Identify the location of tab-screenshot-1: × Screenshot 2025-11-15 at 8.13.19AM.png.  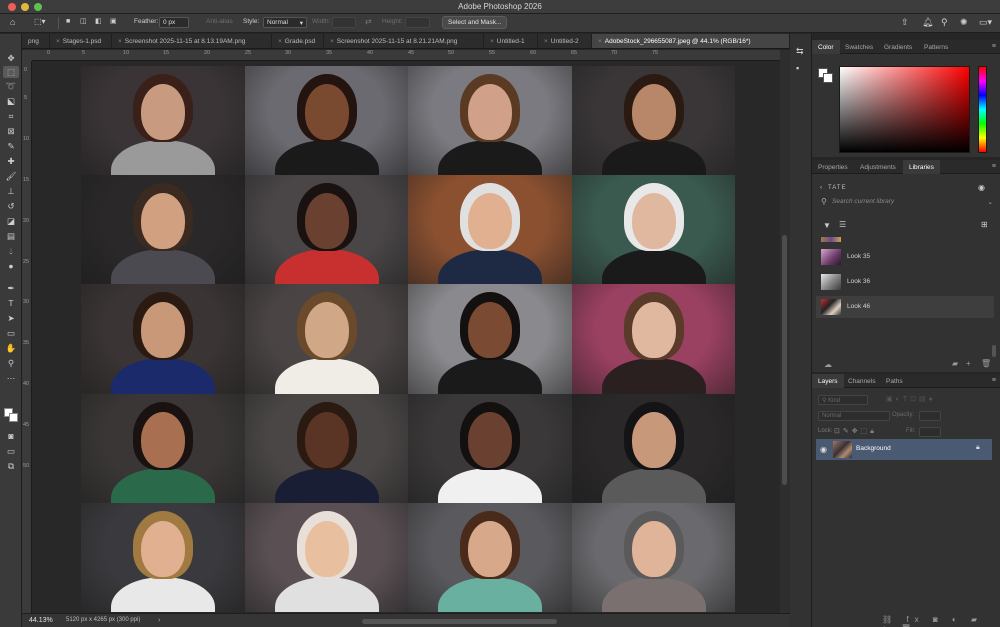
(192, 41).